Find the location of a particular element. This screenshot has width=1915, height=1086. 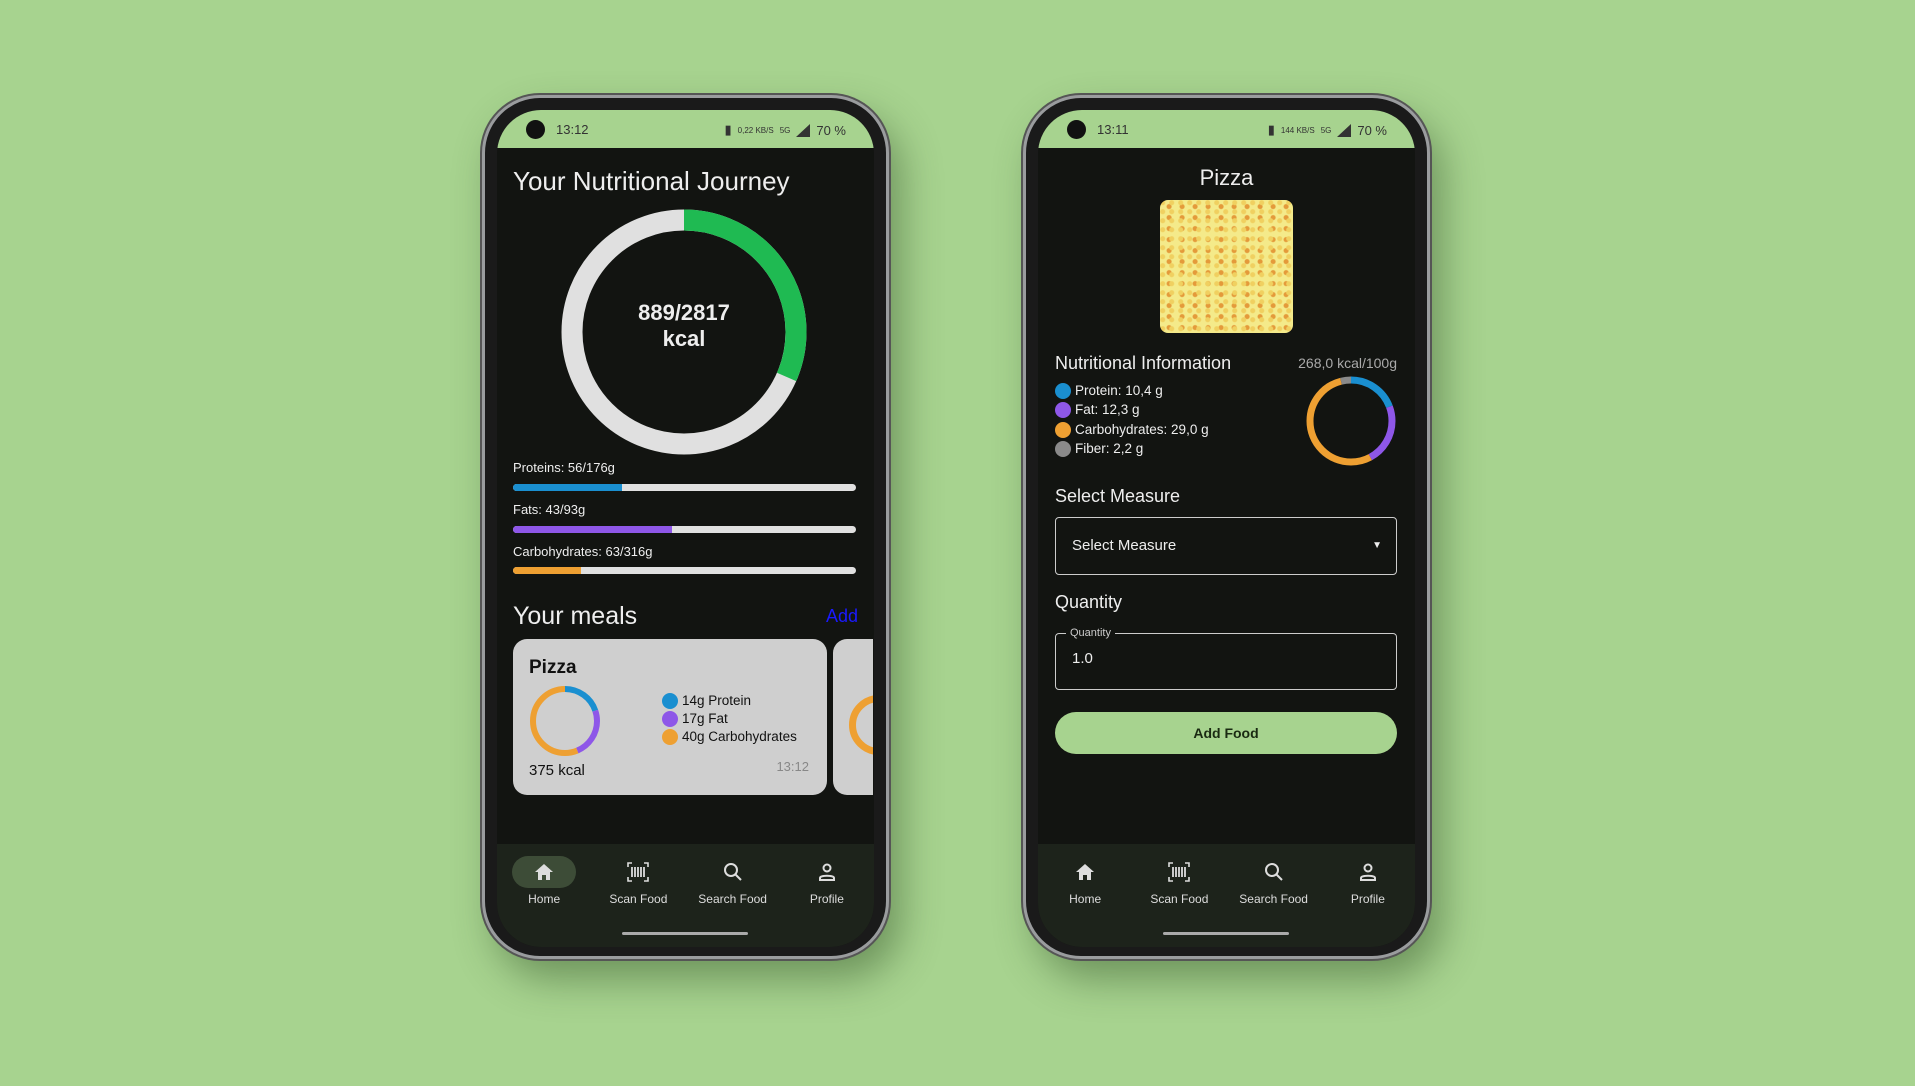

fat-bar-fill is located at coordinates (592, 529).